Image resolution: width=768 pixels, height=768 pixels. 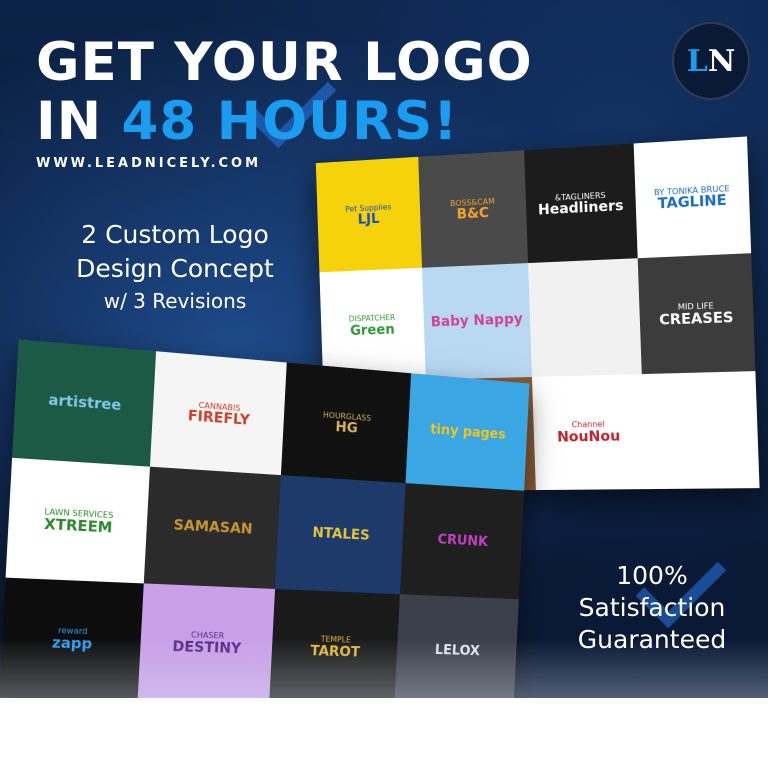 I want to click on tile-content: LAWN SERVICES XTREEM, so click(x=78, y=521).